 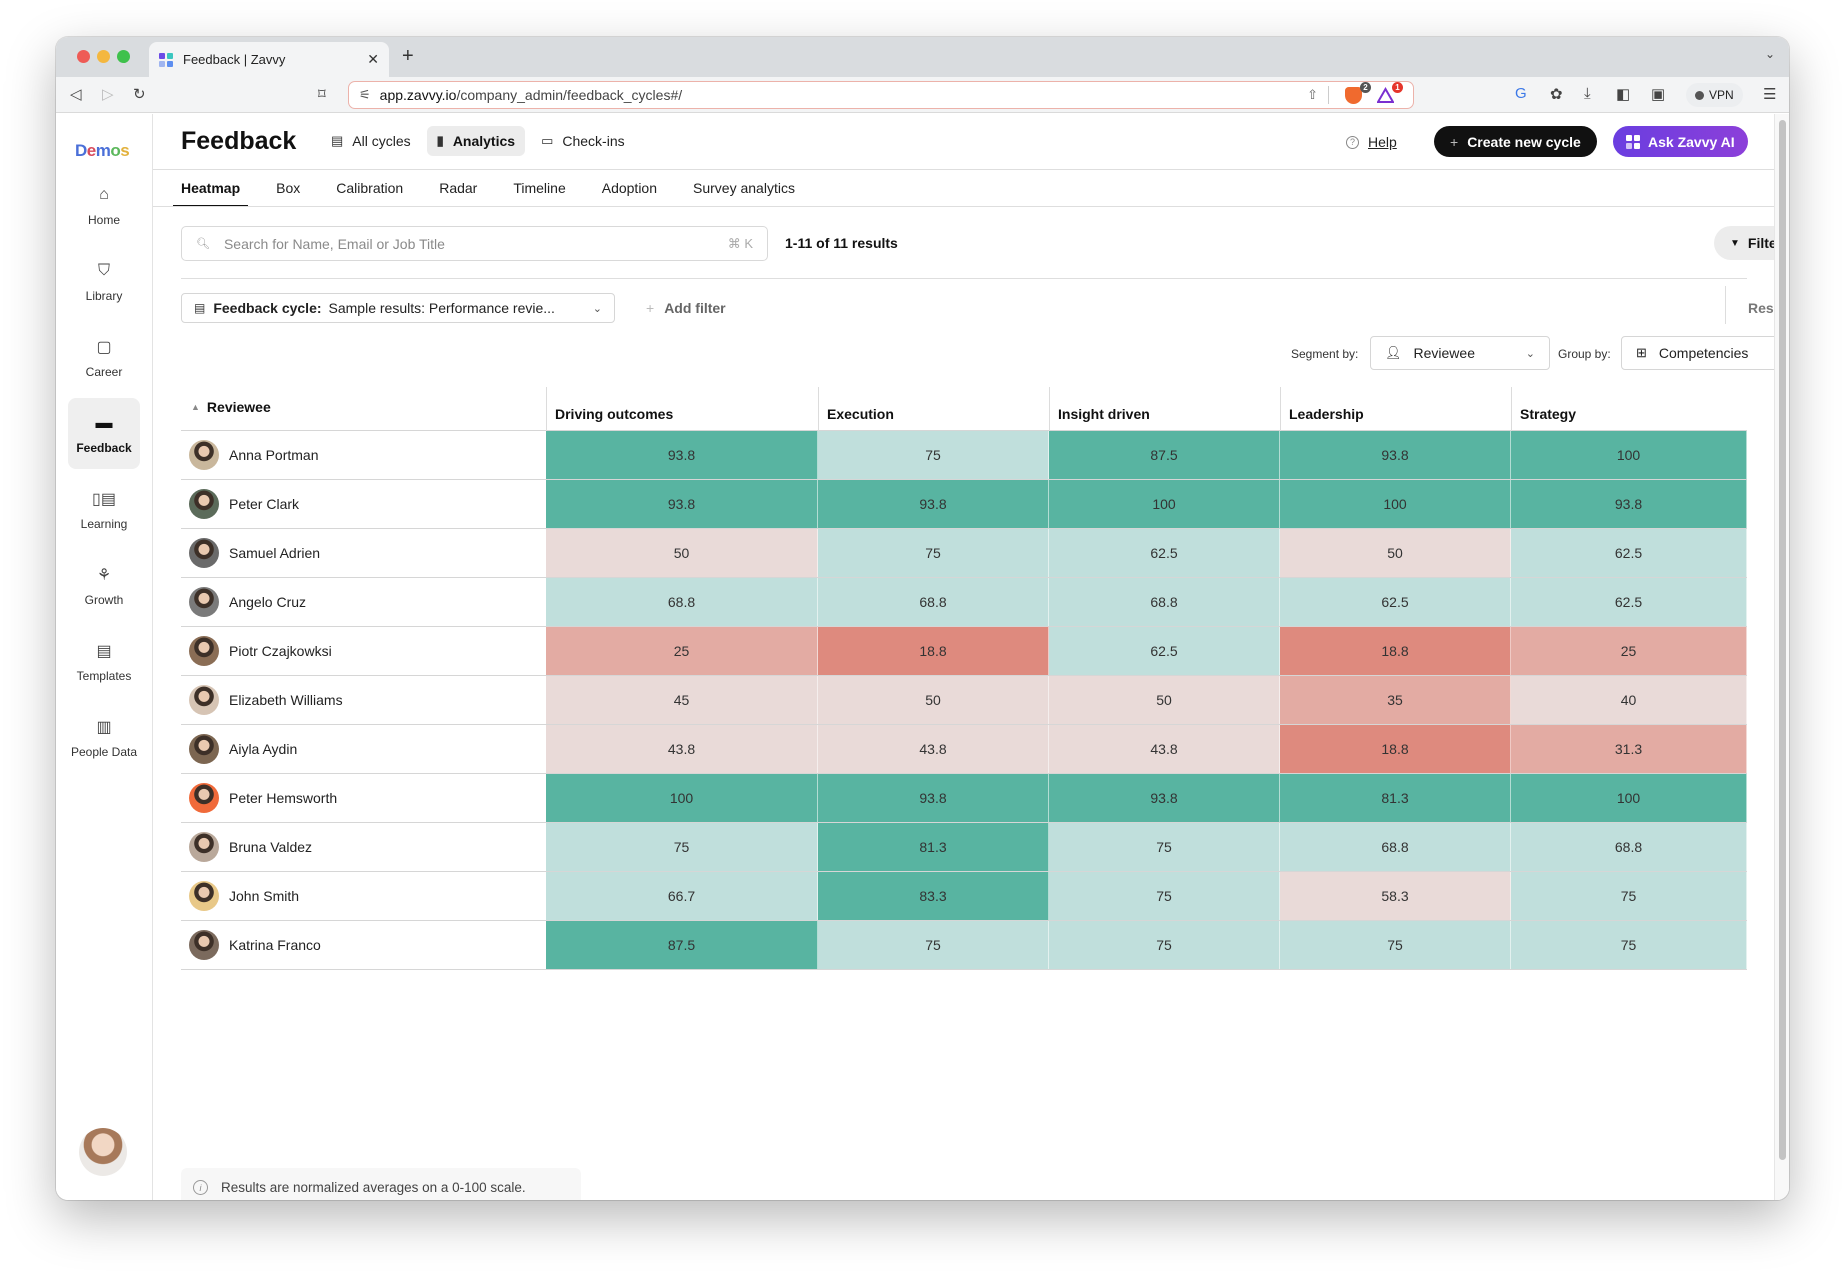 I want to click on close-window-button, so click(x=83, y=56).